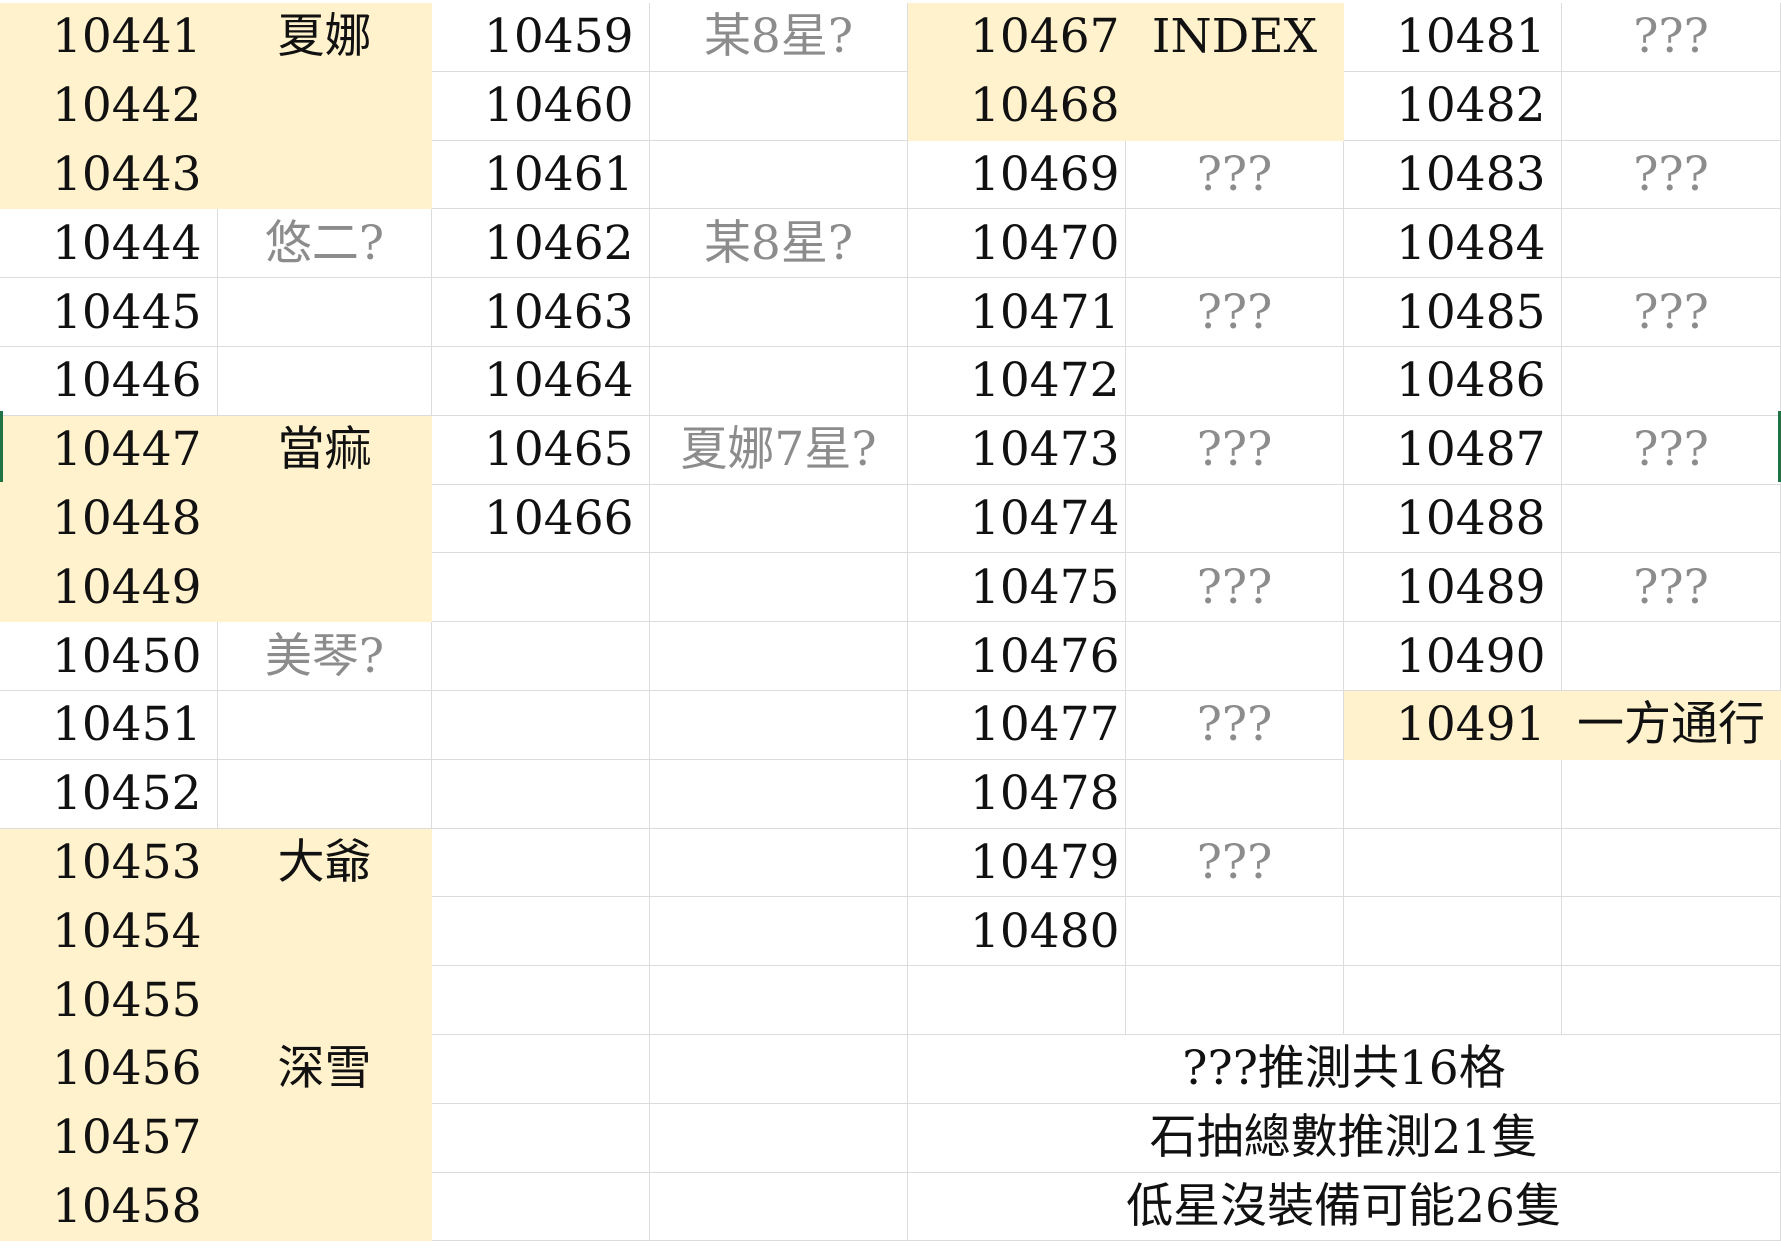 The image size is (1781, 1249). Describe the element at coordinates (1017, 656) in the screenshot. I see `id-cell: 10476` at that location.